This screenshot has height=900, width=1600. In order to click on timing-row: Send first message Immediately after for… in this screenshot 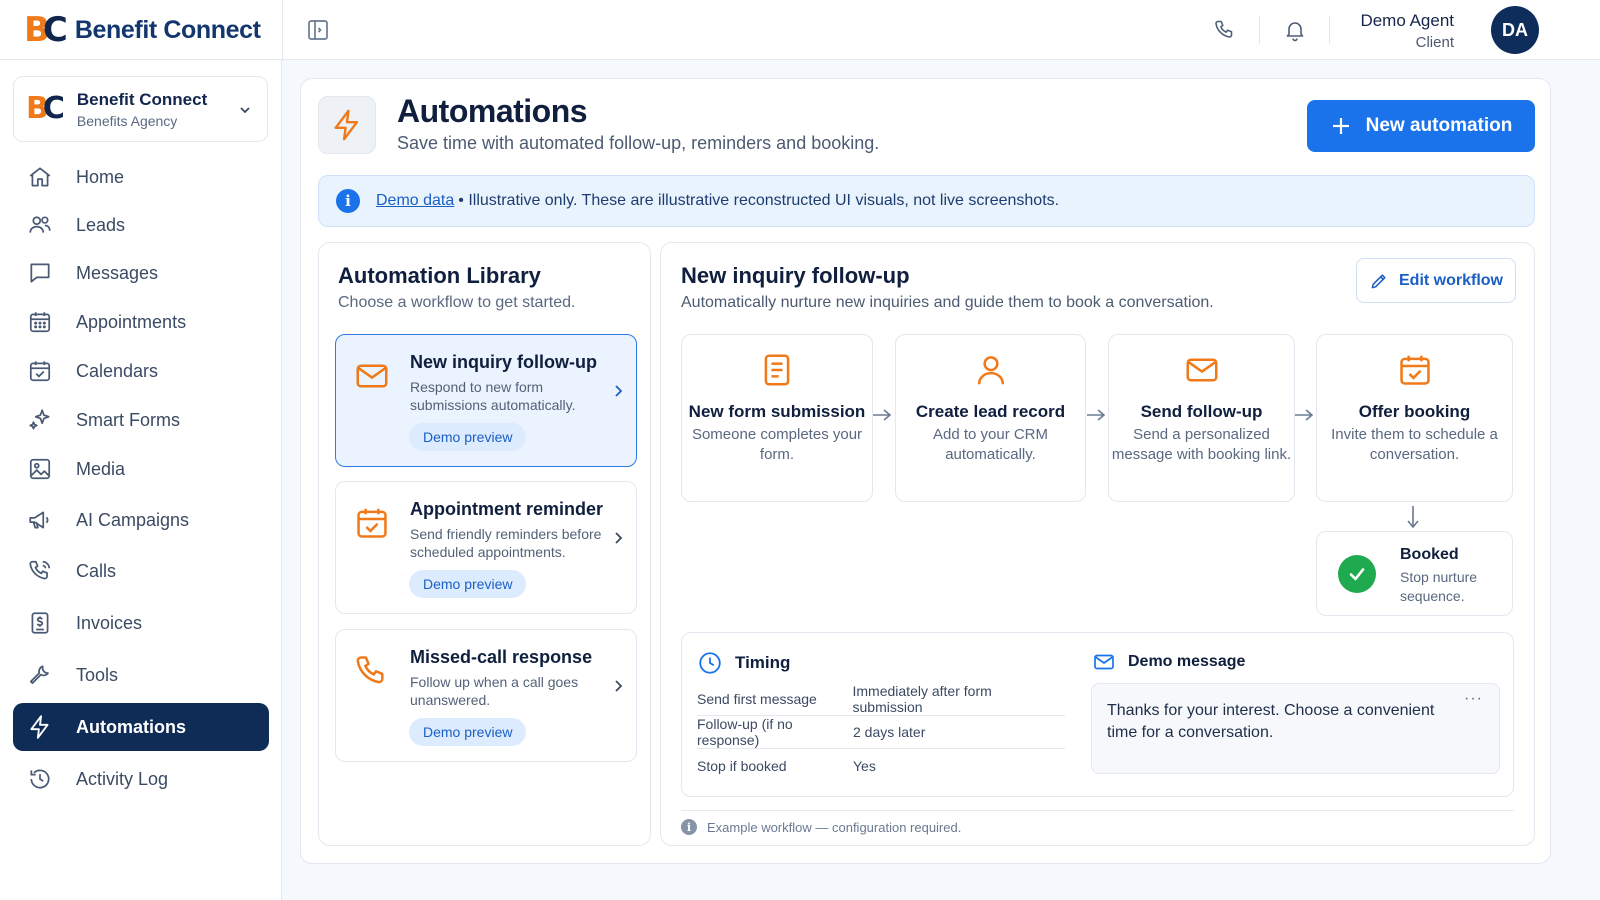, I will do `click(881, 699)`.